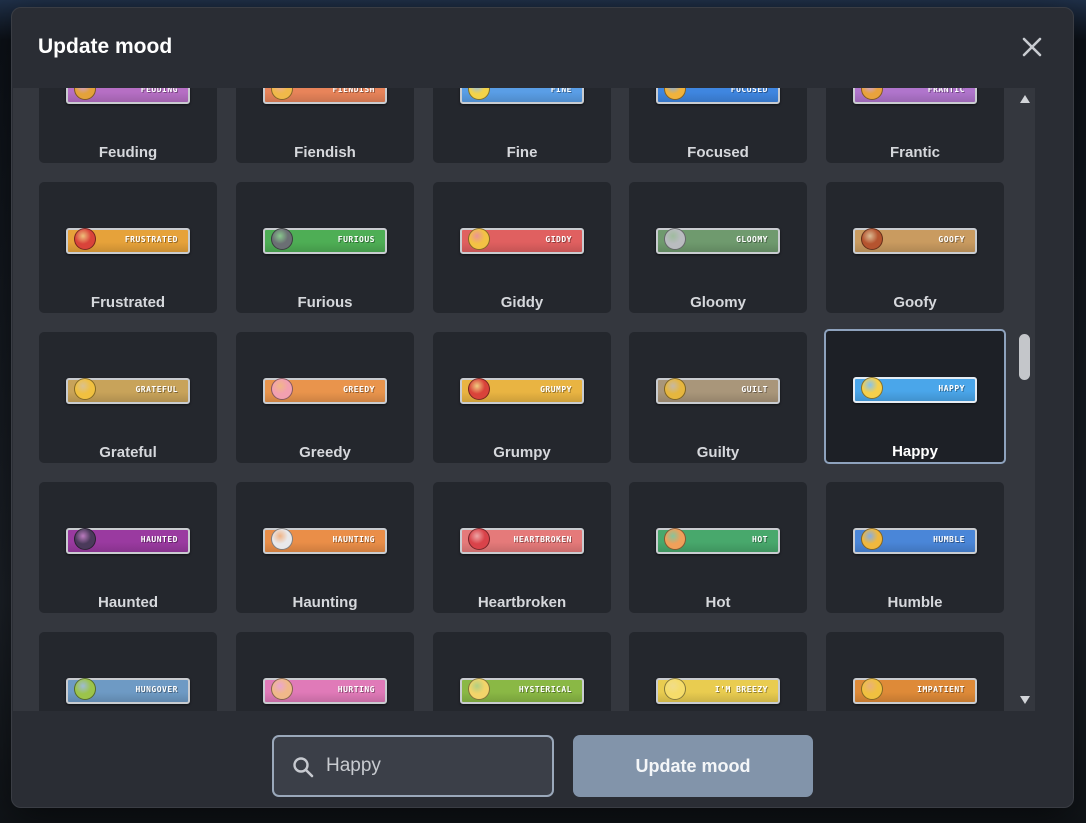 The height and width of the screenshot is (823, 1086). What do you see at coordinates (325, 241) in the screenshot?
I see `mood-badge: FURIOUS` at bounding box center [325, 241].